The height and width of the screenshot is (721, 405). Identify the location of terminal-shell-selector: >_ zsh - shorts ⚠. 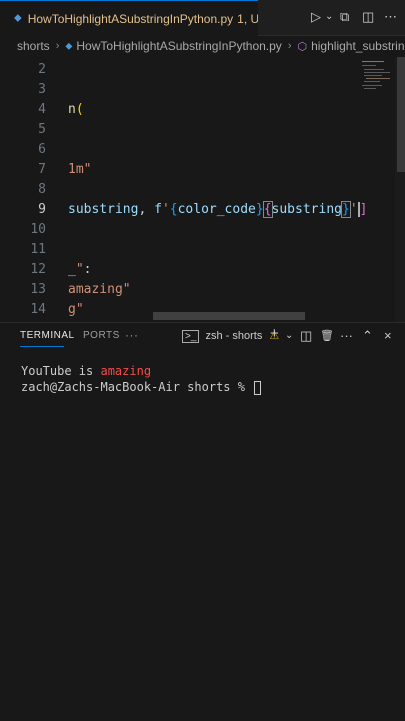
(230, 336).